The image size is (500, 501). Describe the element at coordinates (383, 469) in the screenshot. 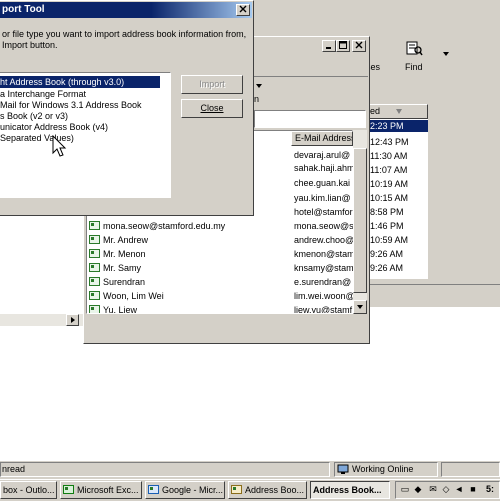

I see `status-working-online: Working Online` at that location.